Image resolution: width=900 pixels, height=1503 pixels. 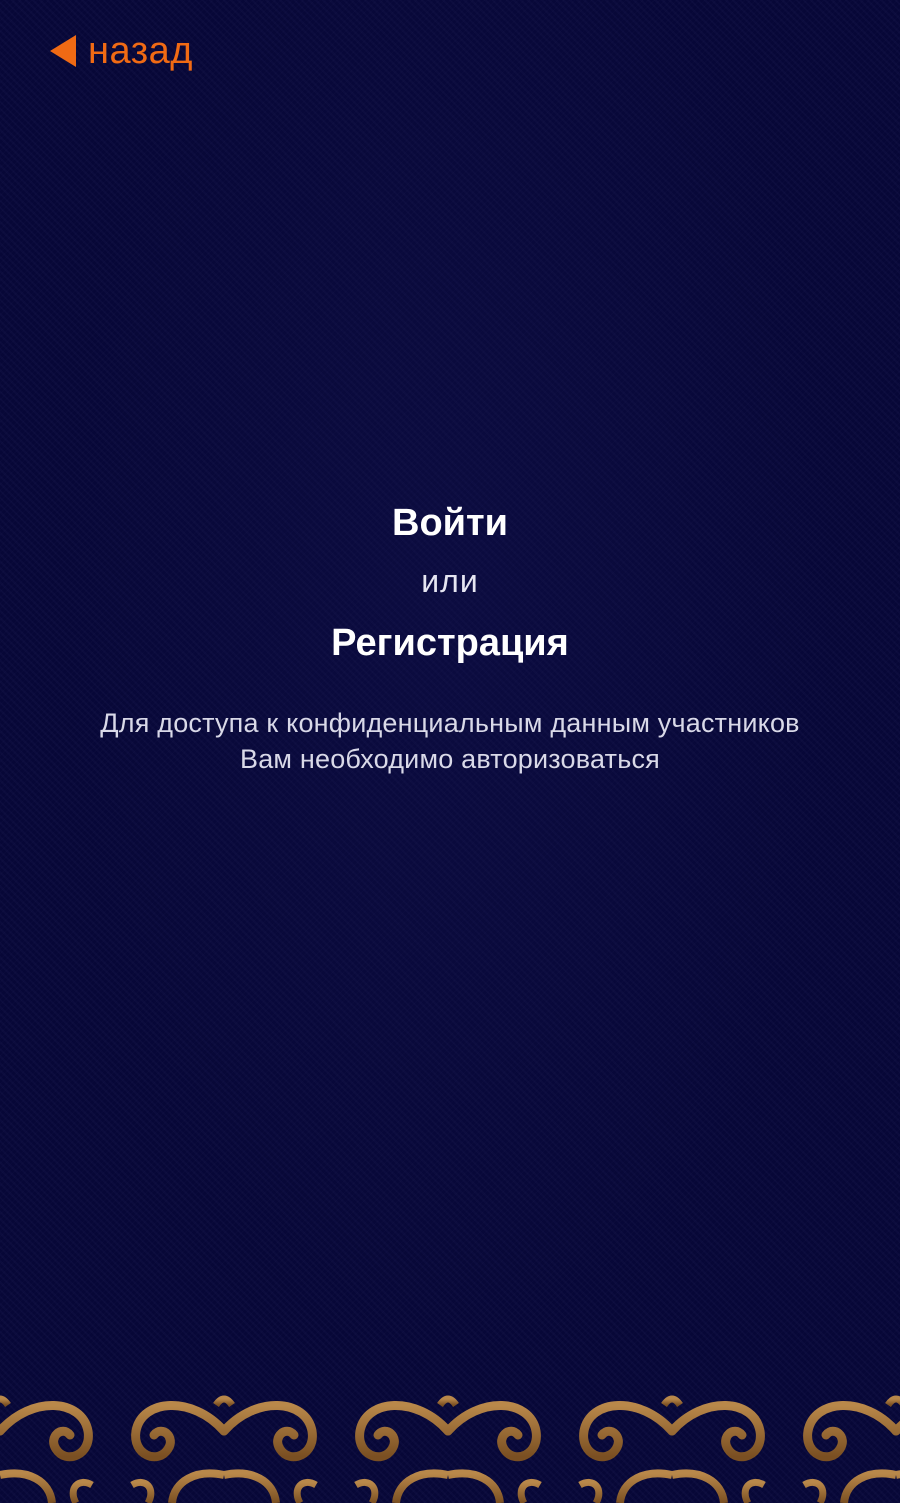 What do you see at coordinates (140, 51) in the screenshot?
I see `back-label: назад` at bounding box center [140, 51].